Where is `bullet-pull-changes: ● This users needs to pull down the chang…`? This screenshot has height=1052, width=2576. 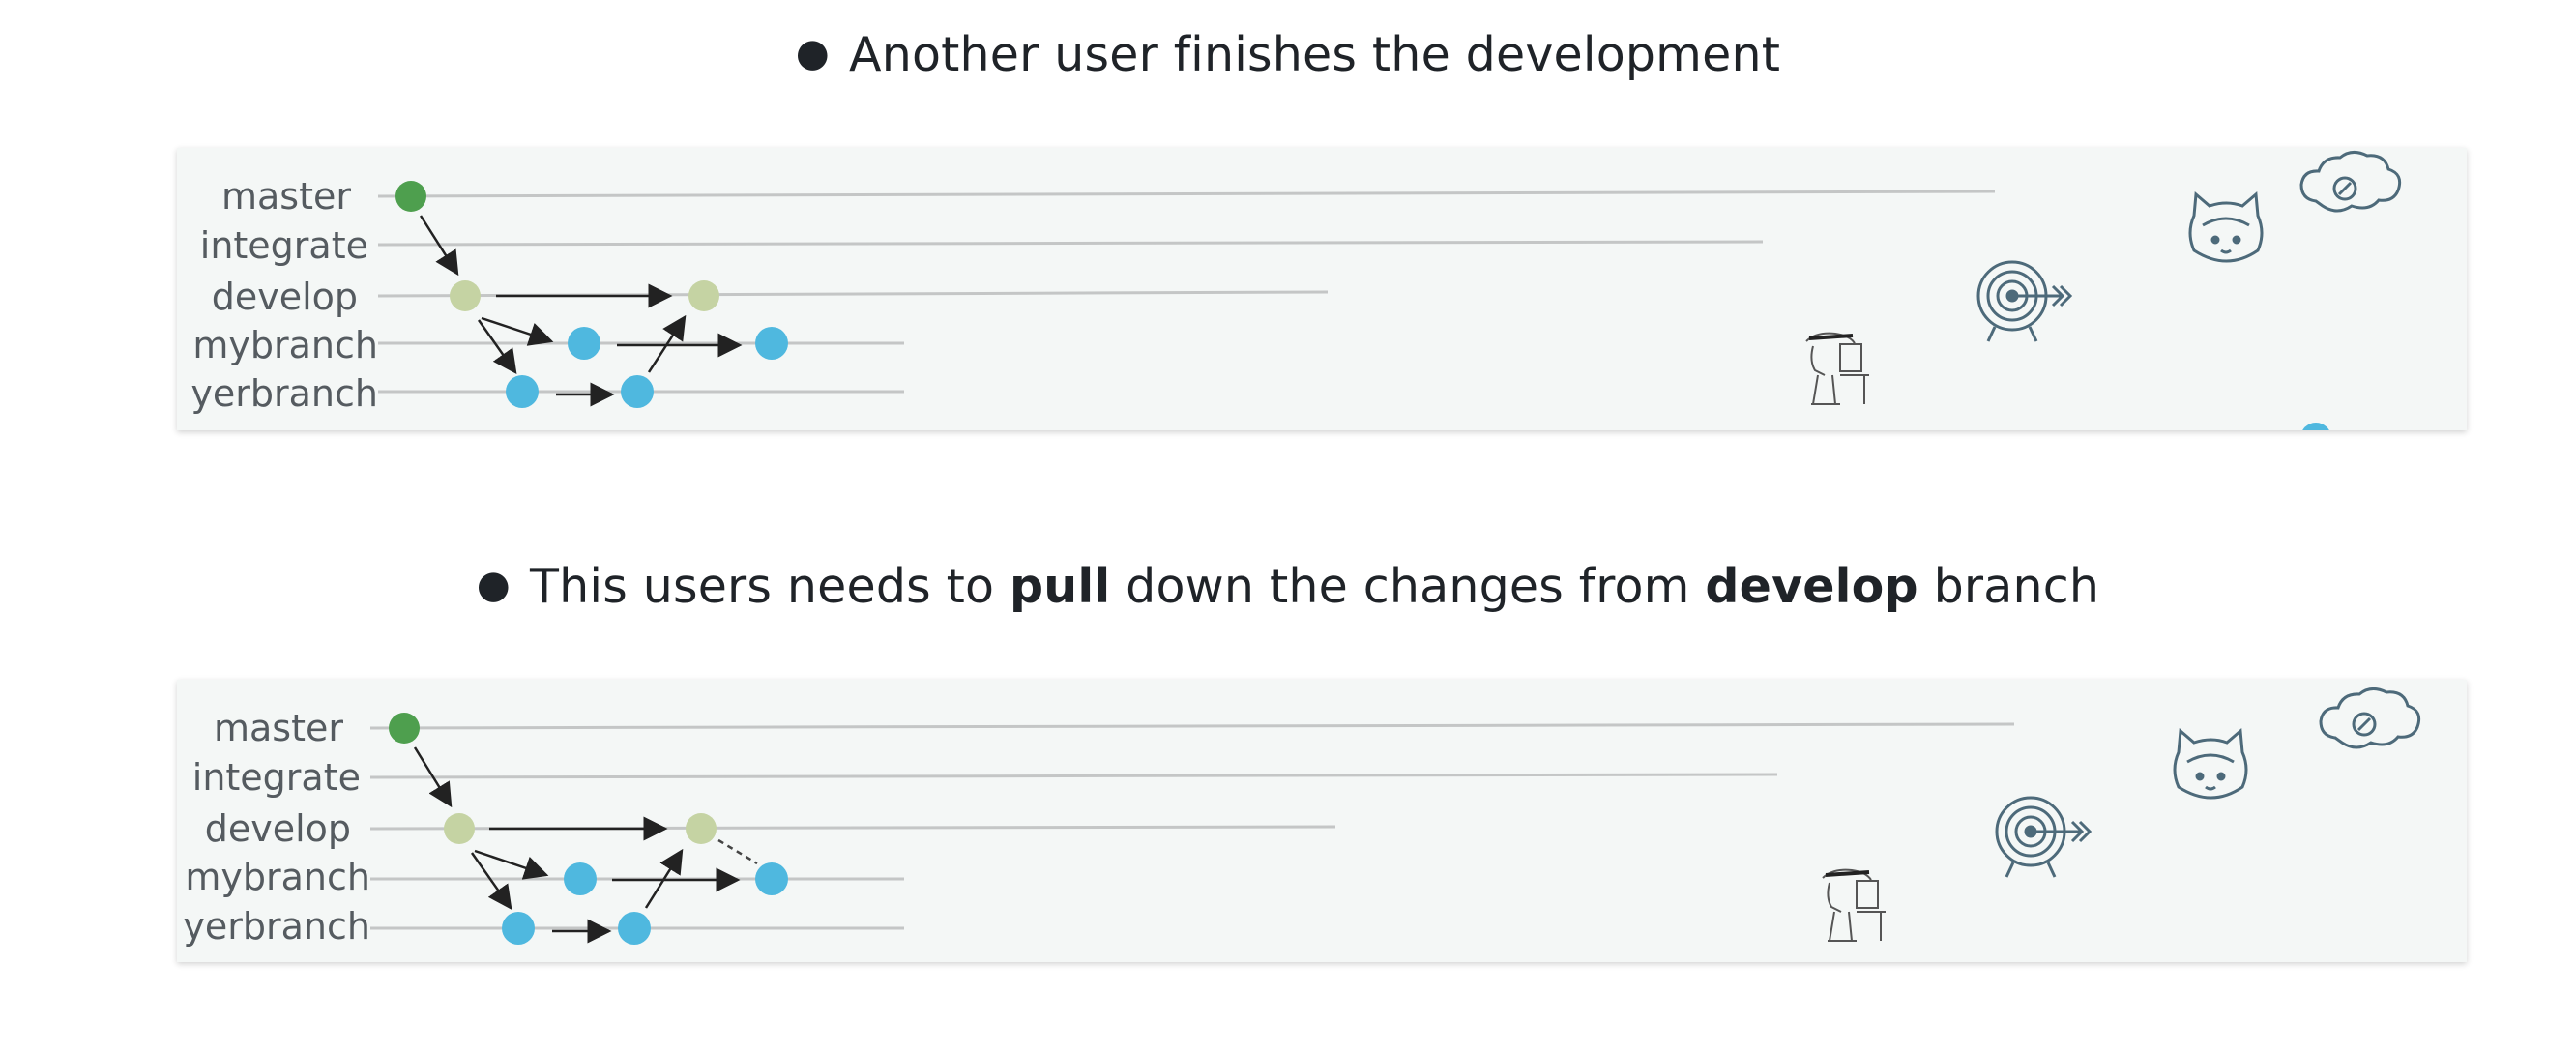 bullet-pull-changes: ● This users needs to pull down the chang… is located at coordinates (1288, 586).